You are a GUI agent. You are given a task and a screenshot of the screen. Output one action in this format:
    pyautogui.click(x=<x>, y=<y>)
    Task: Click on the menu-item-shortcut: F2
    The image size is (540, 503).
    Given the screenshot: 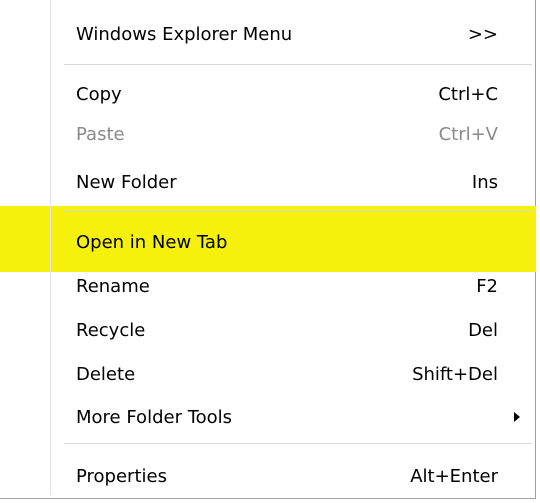 What is the action you would take?
    pyautogui.click(x=487, y=286)
    